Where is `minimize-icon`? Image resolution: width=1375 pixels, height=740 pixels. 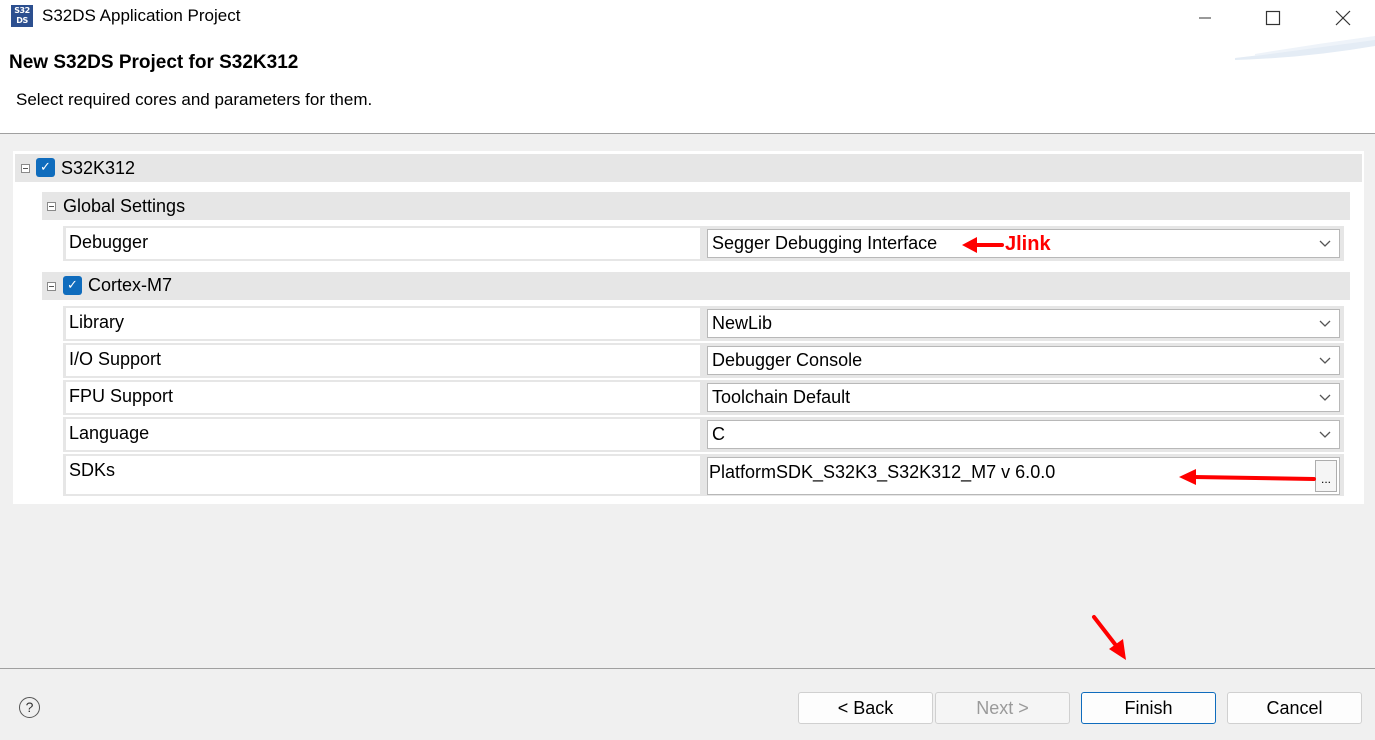
minimize-icon is located at coordinates (1205, 18).